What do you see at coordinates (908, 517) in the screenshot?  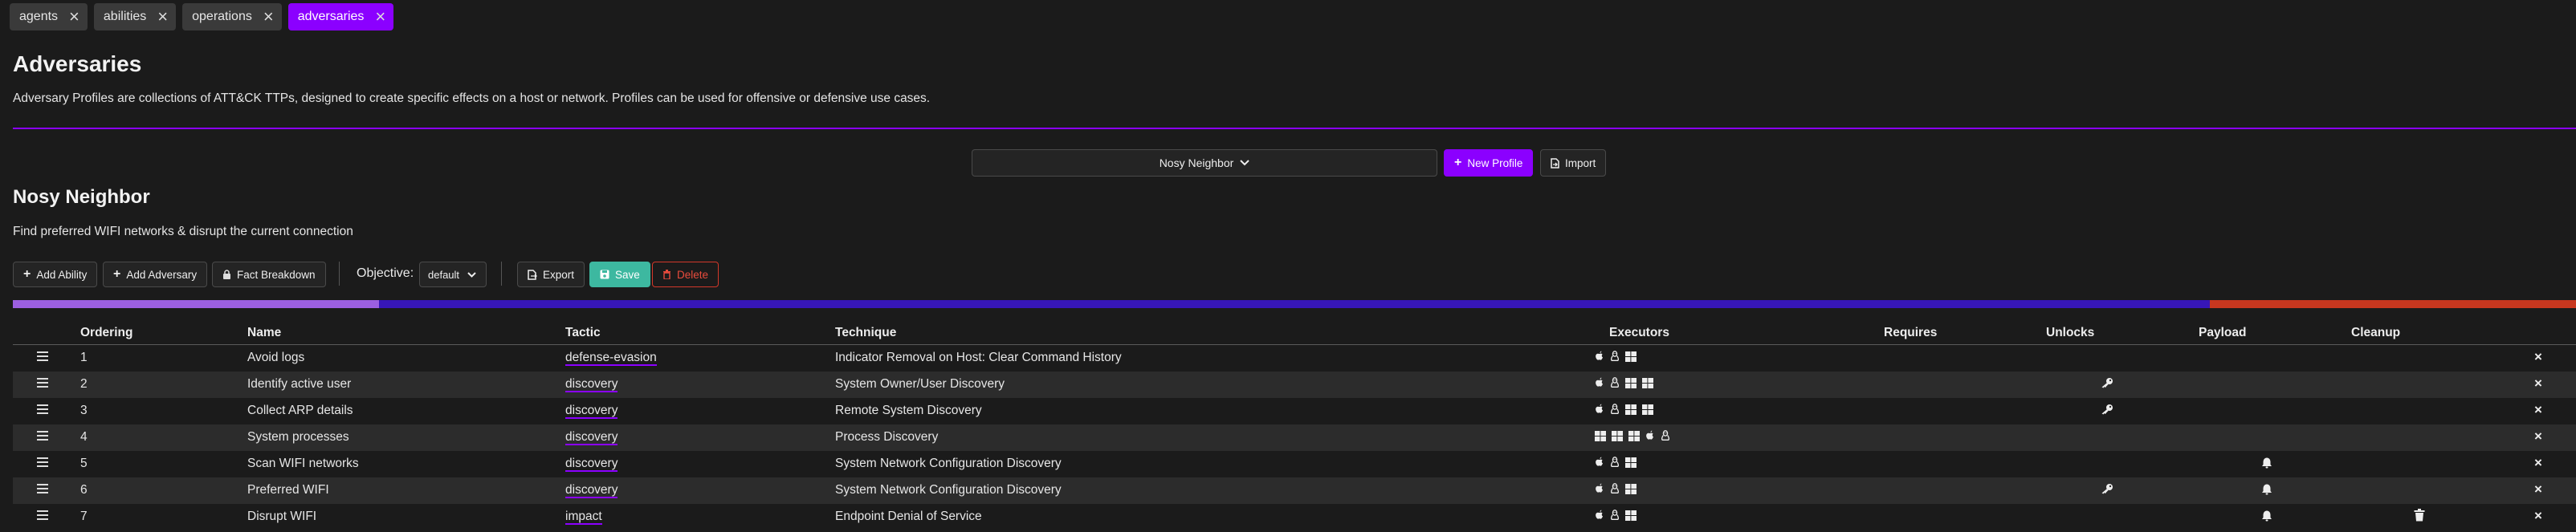 I see `technique-cell: Endpoint Denial of Service` at bounding box center [908, 517].